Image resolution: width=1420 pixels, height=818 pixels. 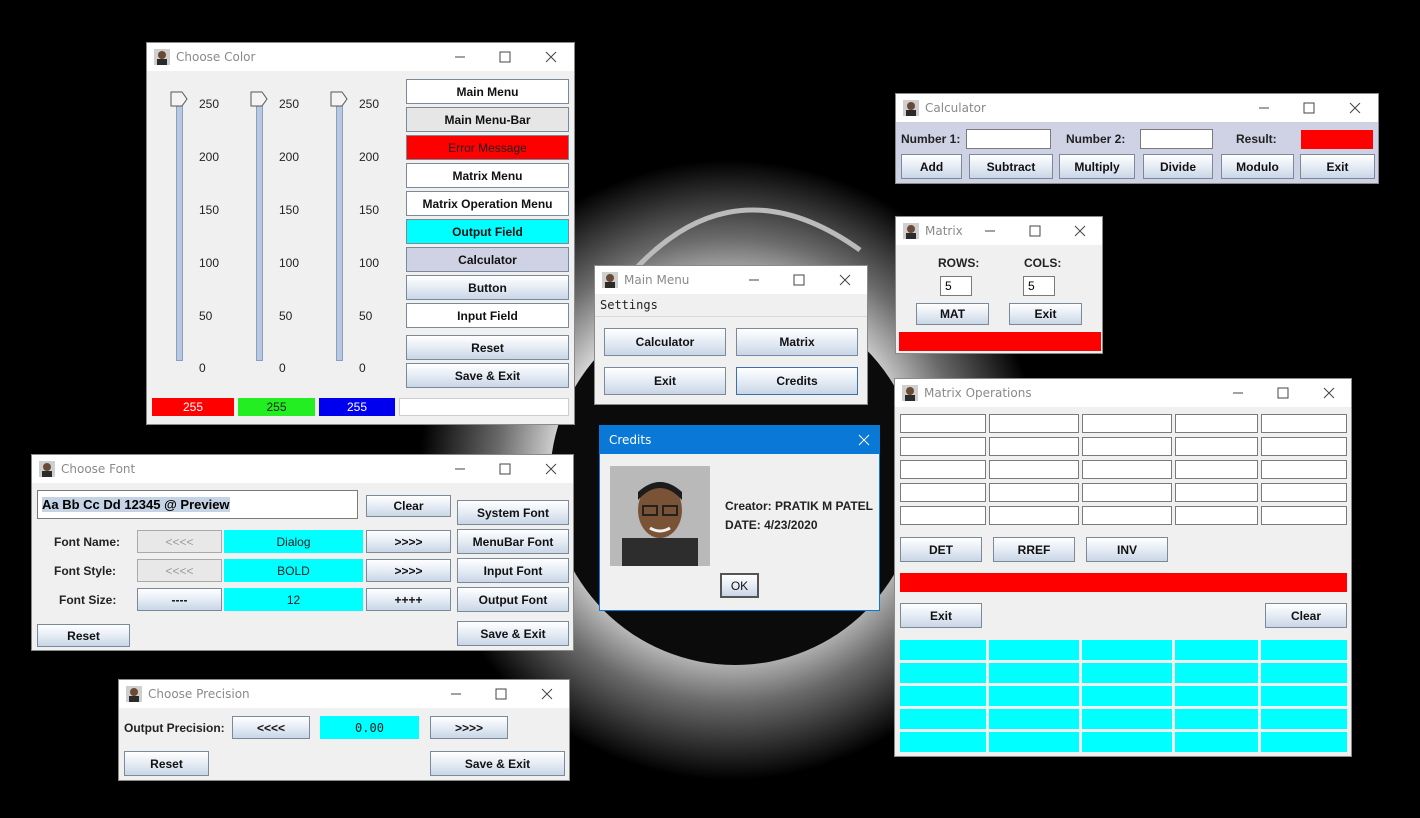 I want to click on modulo-button: Modulo, so click(x=1257, y=166).